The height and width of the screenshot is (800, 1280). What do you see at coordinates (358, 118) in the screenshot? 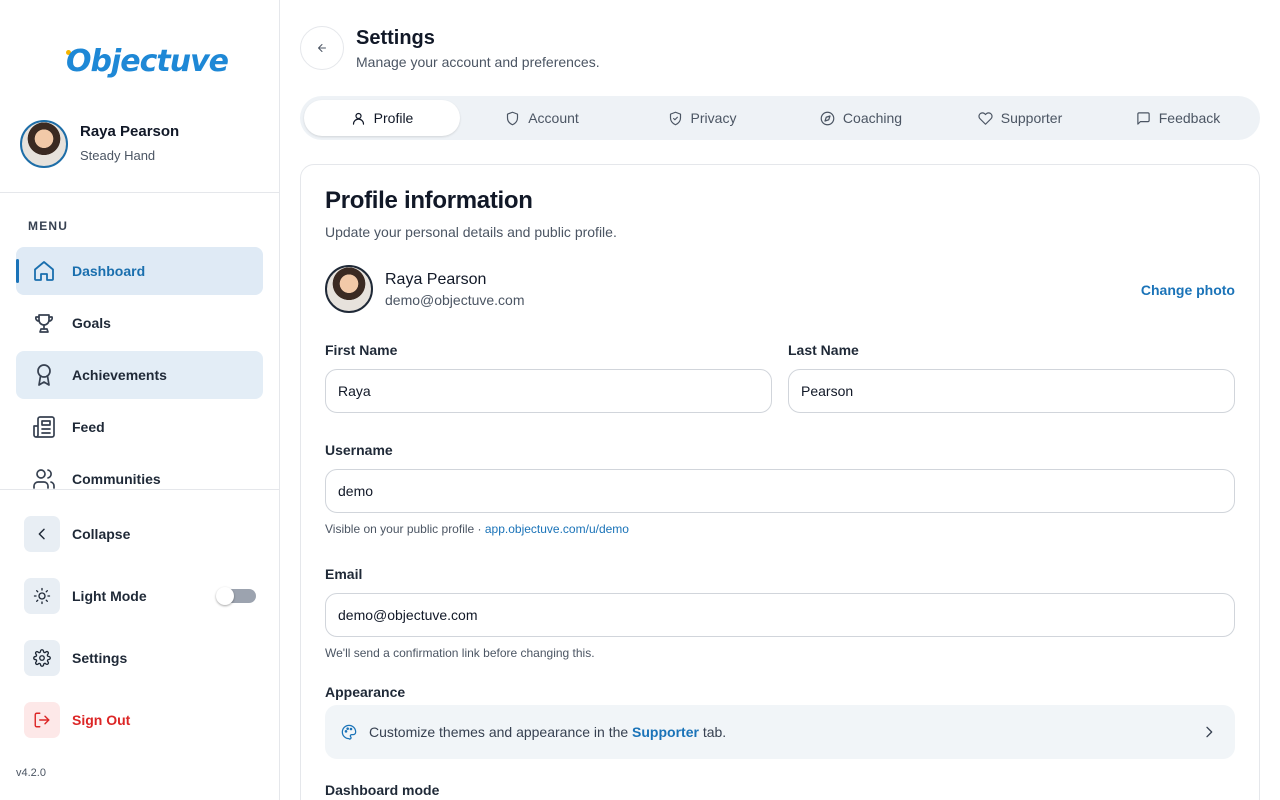
I see `user-icon` at bounding box center [358, 118].